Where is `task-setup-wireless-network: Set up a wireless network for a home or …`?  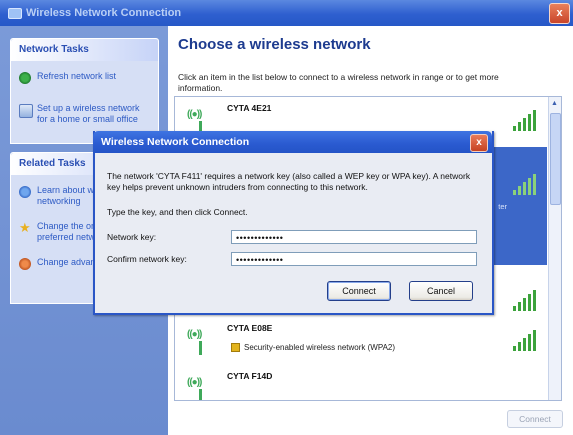
task-setup-wireless-network: Set up a wireless network for a home or … is located at coordinates (84, 114).